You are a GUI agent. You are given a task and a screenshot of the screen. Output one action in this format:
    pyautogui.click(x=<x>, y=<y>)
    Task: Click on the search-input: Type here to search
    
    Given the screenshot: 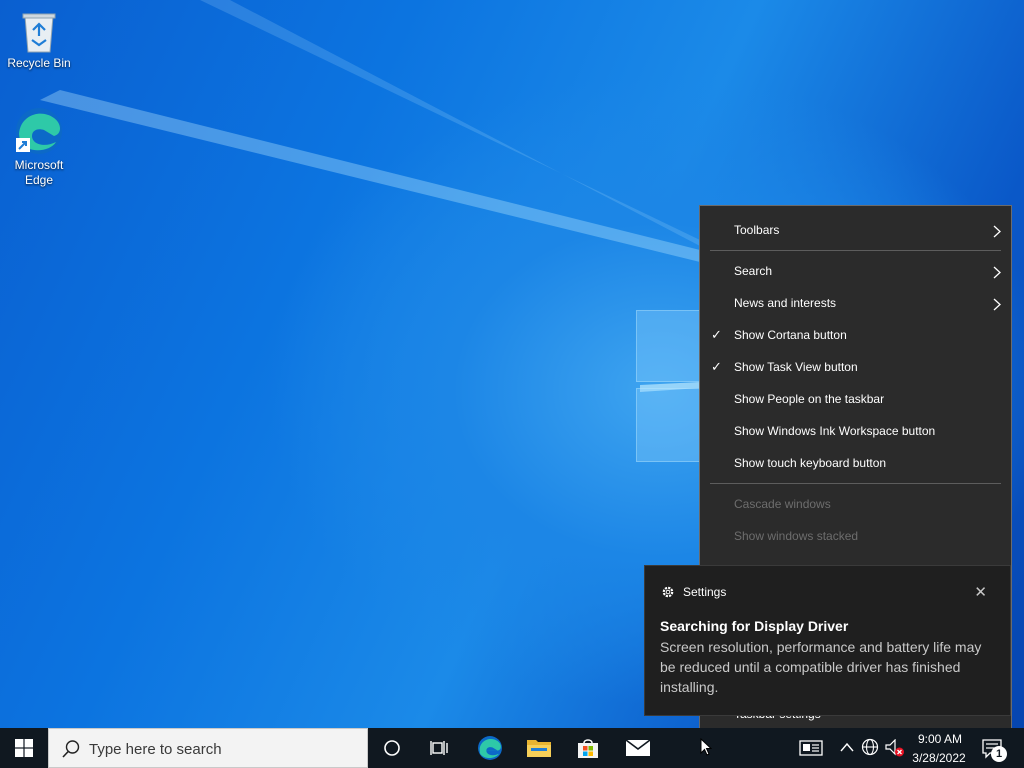 What is the action you would take?
    pyautogui.click(x=208, y=748)
    